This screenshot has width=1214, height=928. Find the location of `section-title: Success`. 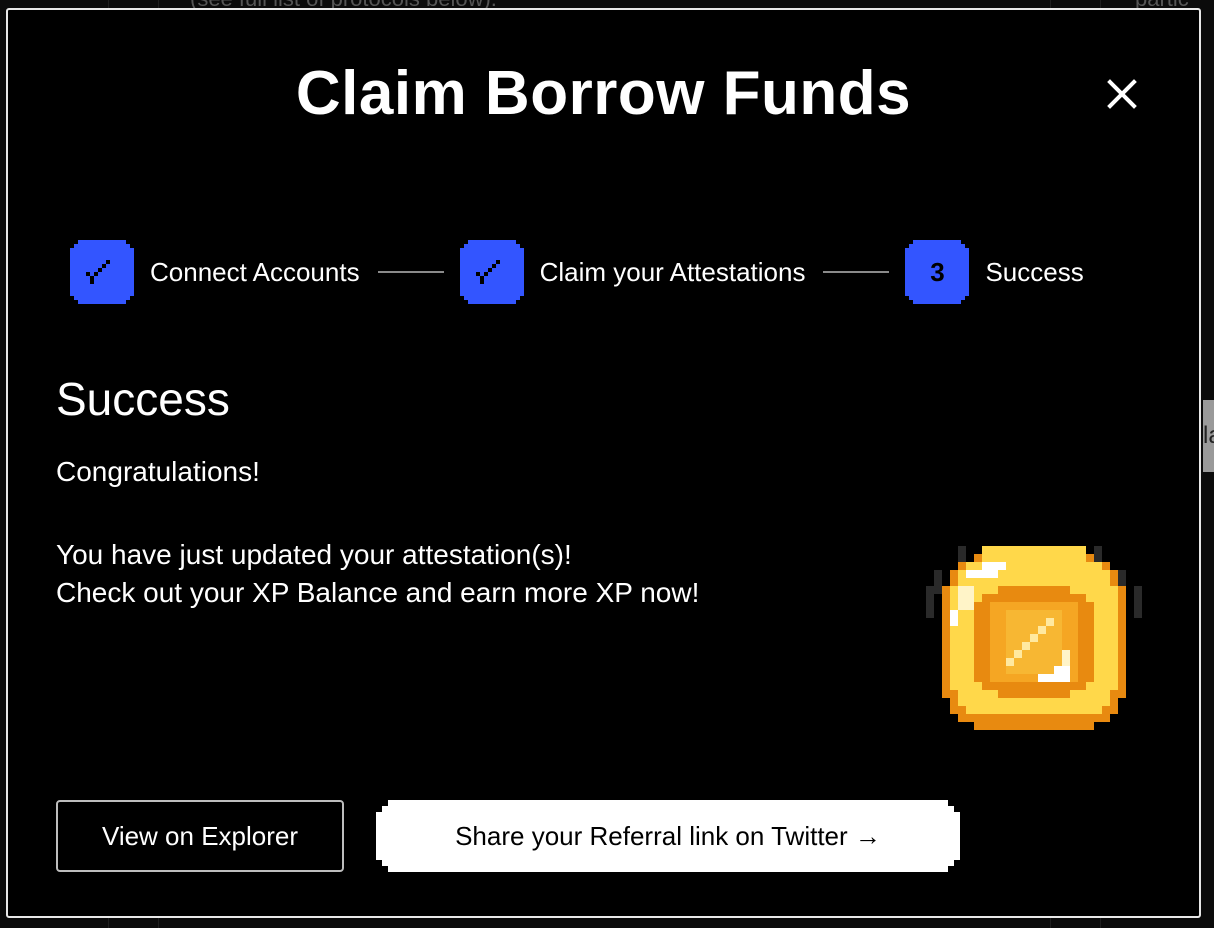

section-title: Success is located at coordinates (143, 399).